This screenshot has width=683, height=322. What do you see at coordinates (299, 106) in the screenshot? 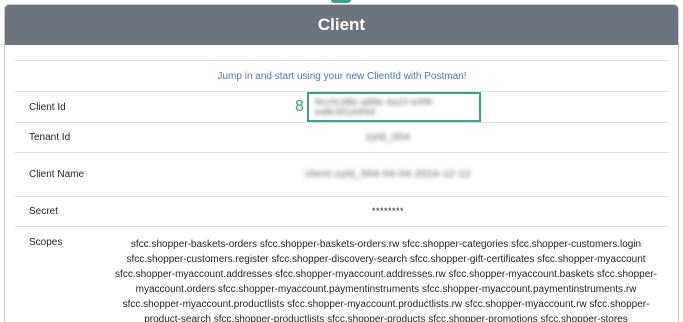
I see `step-number-badge: 8` at bounding box center [299, 106].